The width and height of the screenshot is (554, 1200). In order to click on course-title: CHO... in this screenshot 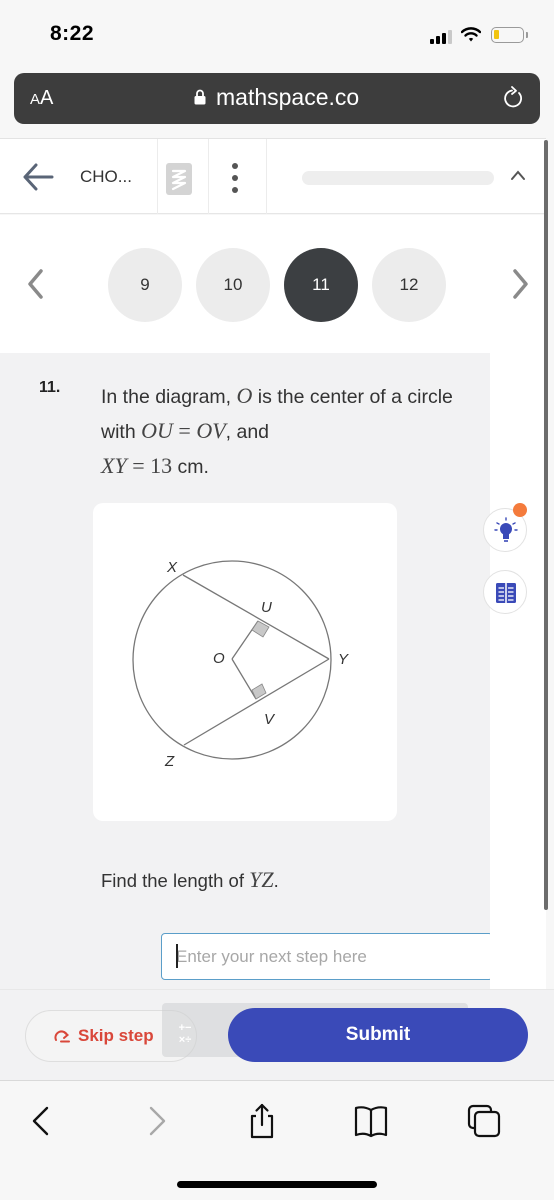, I will do `click(106, 177)`.